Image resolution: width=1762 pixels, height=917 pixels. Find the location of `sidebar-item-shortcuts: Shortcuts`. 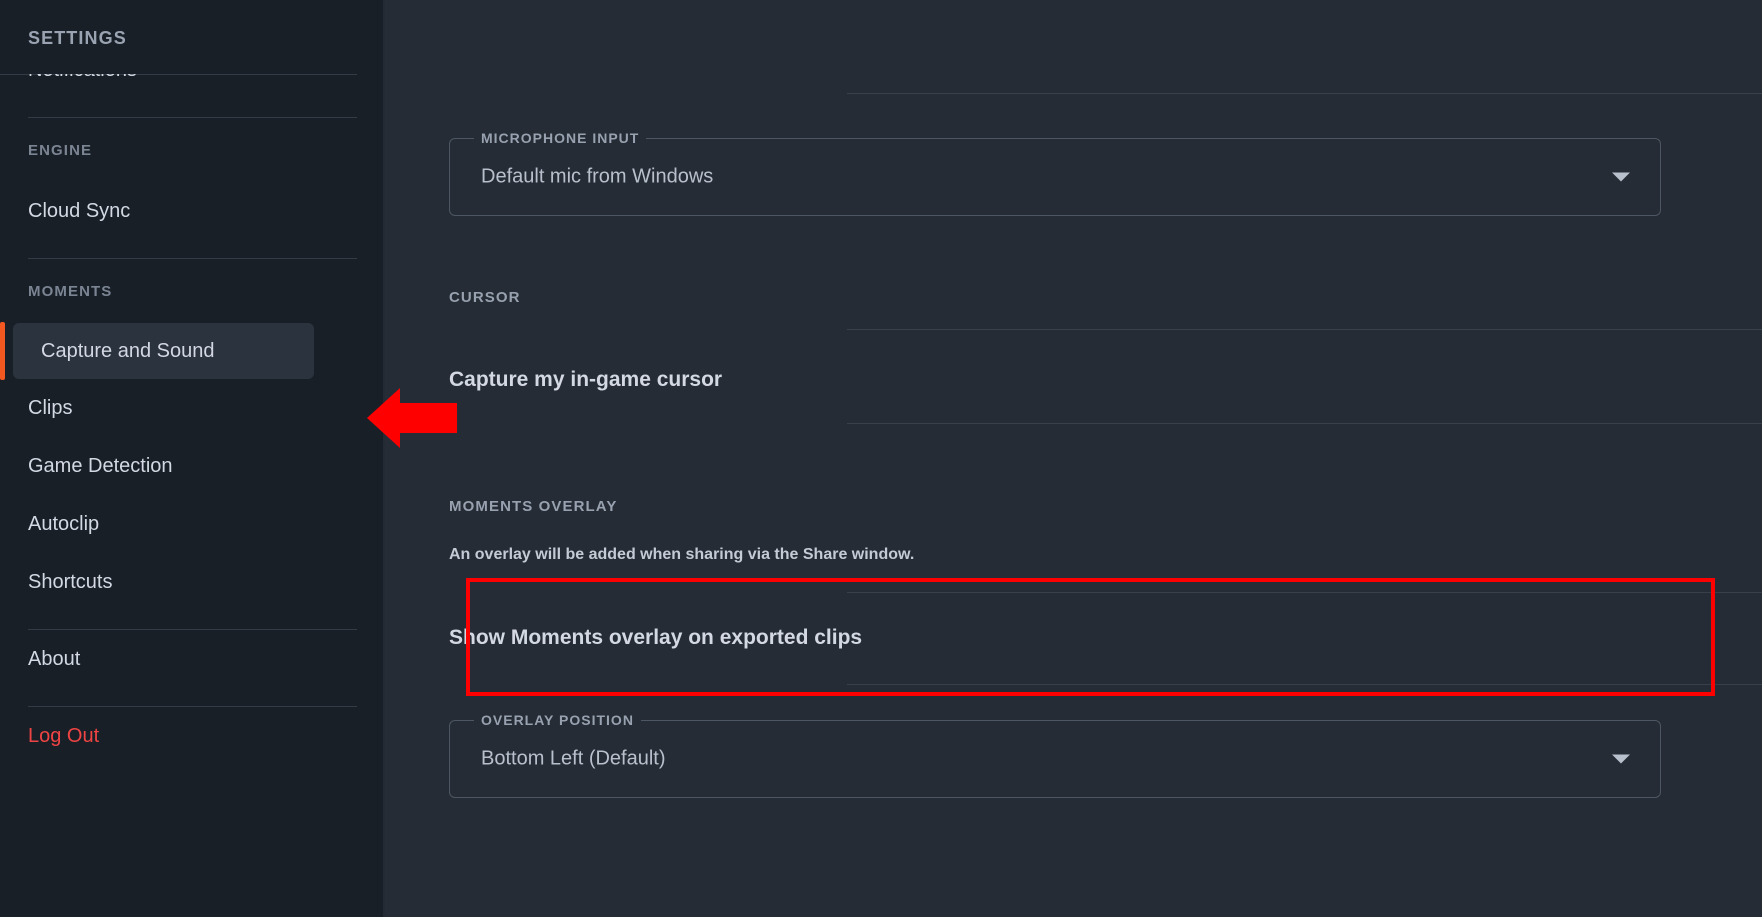

sidebar-item-shortcuts: Shortcuts is located at coordinates (192, 582).